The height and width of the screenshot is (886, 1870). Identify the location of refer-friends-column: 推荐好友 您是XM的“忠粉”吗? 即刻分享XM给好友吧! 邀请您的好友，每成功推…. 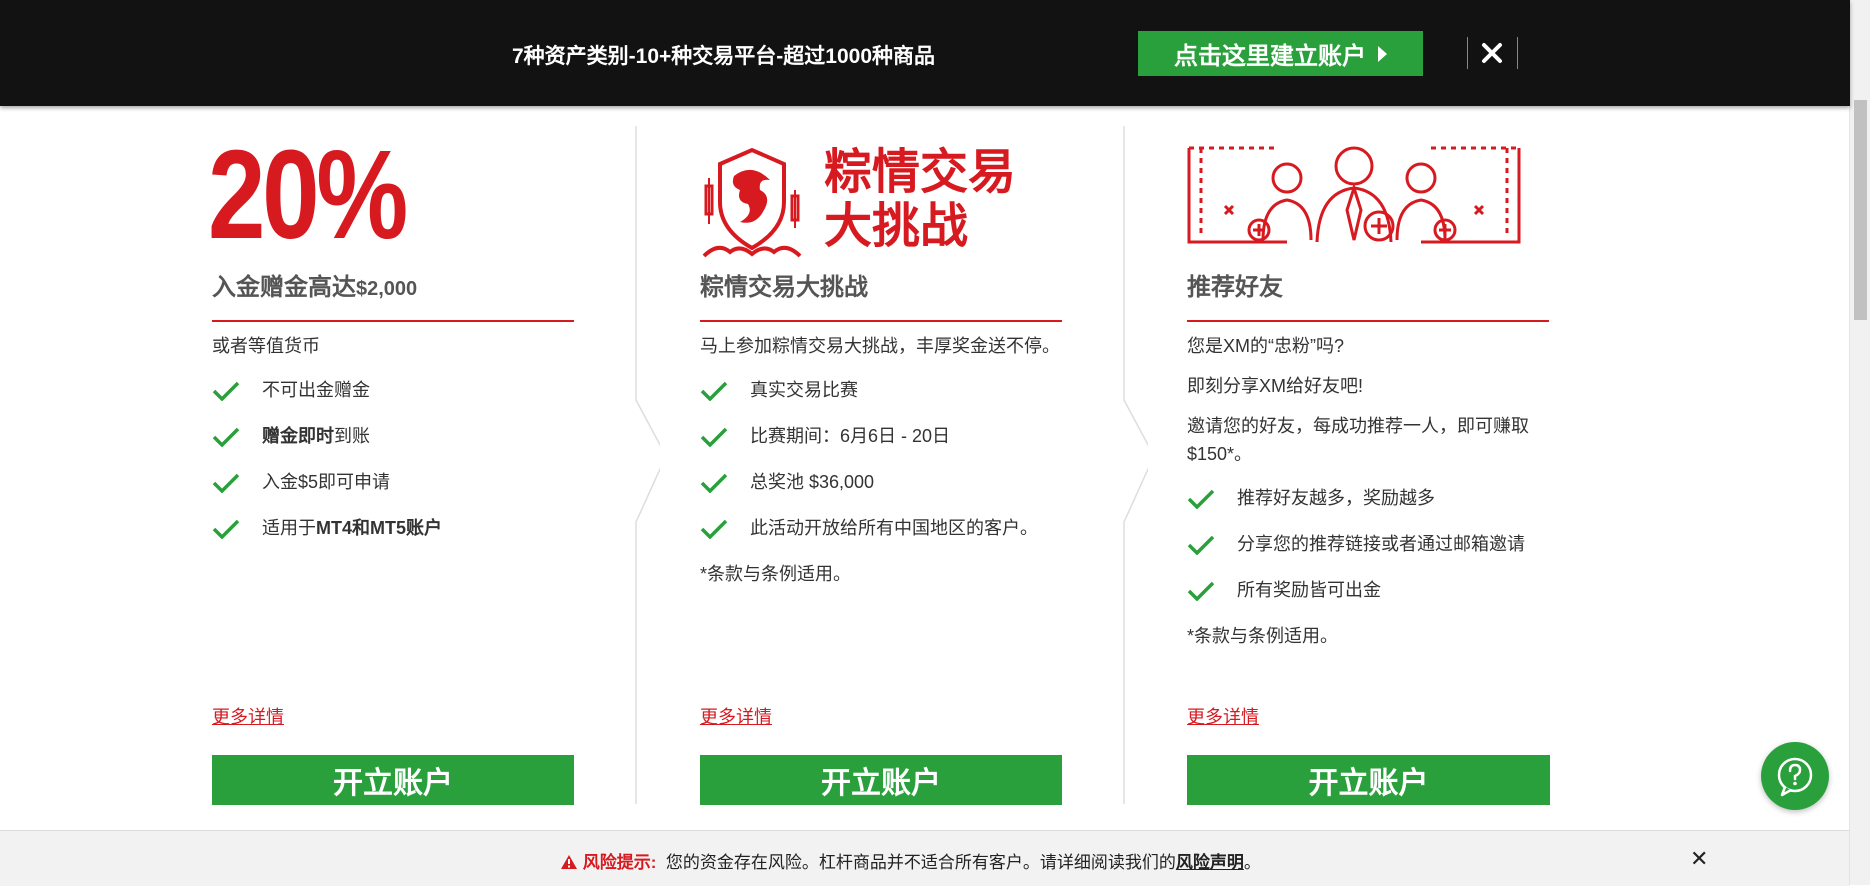
(1368, 389).